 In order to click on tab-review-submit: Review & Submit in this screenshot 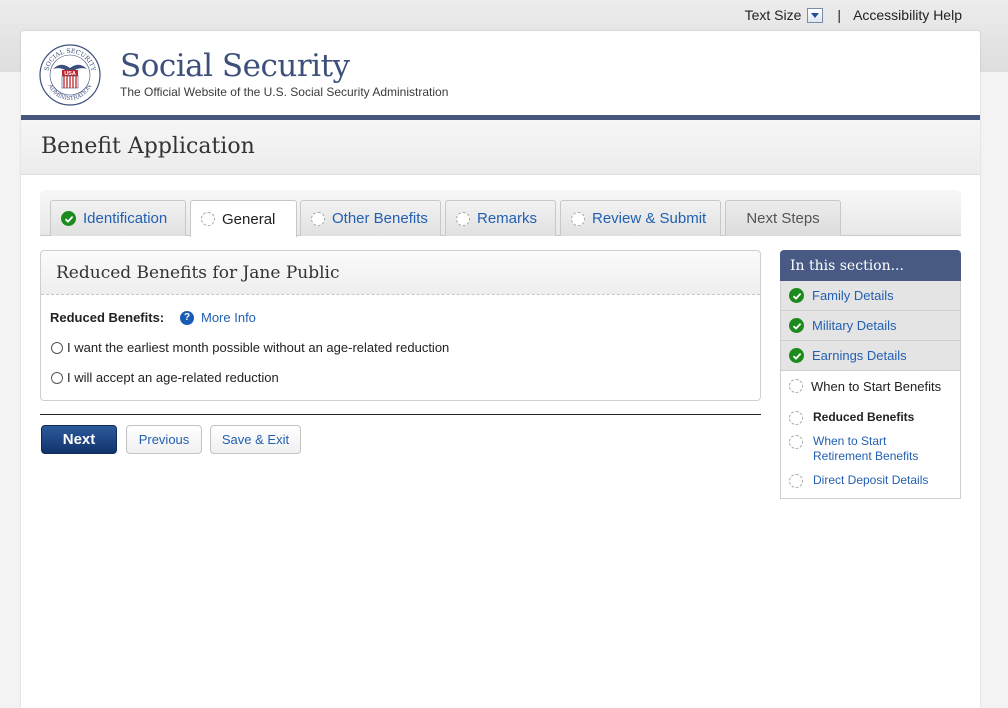, I will do `click(640, 218)`.